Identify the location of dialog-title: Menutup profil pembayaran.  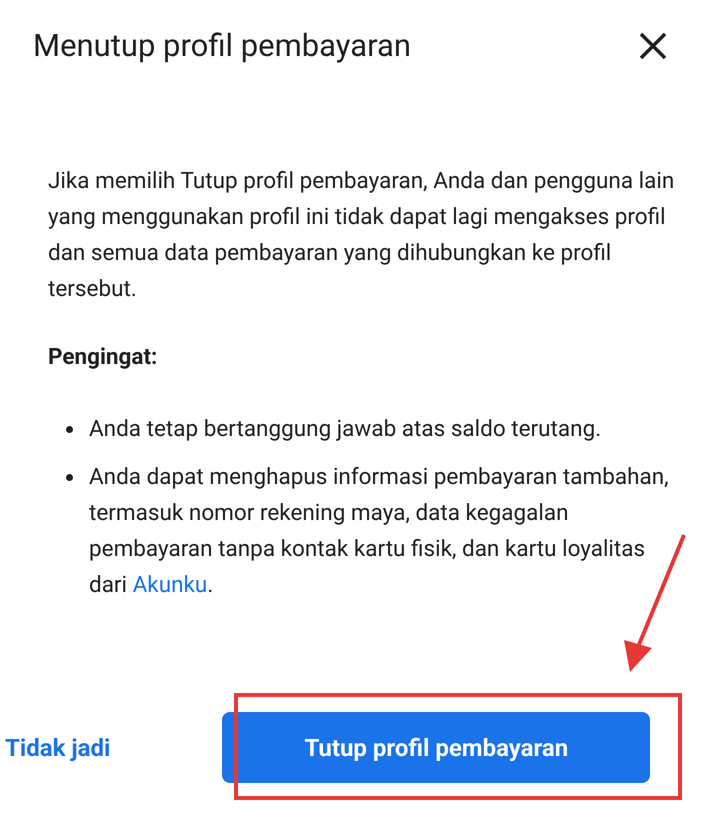
(222, 46).